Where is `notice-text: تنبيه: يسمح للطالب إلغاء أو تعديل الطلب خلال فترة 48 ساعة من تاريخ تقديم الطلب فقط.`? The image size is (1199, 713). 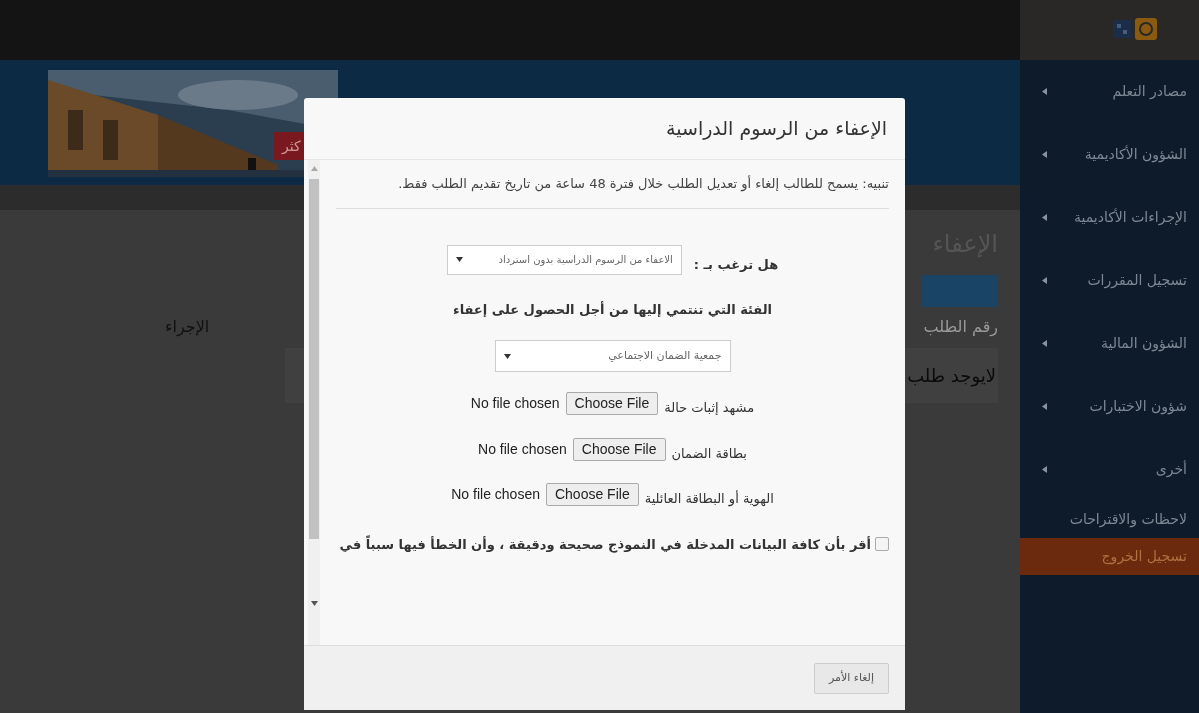 notice-text: تنبيه: يسمح للطالب إلغاء أو تعديل الطلب خلال فترة 48 ساعة من تاريخ تقديم الطلب فقط. is located at coordinates (612, 191).